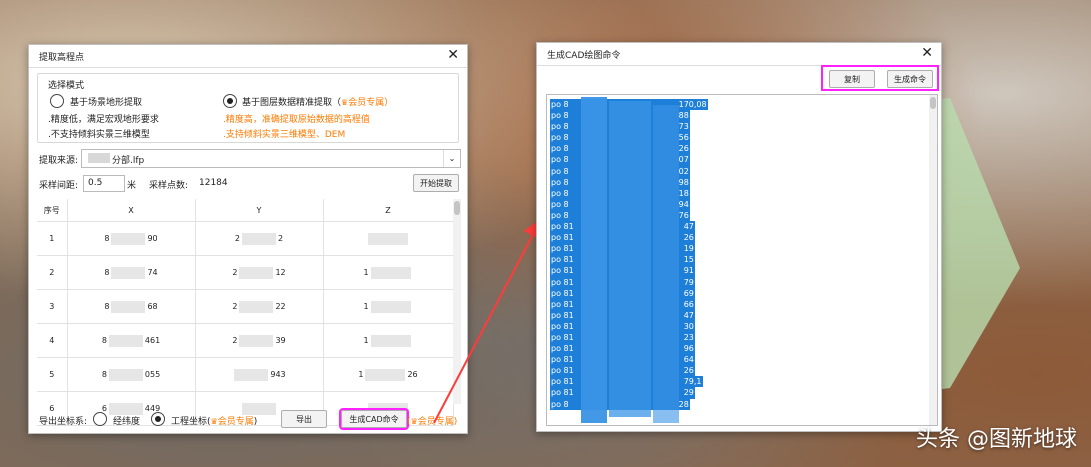 The width and height of the screenshot is (1091, 467). What do you see at coordinates (683, 182) in the screenshot?
I see `cad-line-suffix: 98` at bounding box center [683, 182].